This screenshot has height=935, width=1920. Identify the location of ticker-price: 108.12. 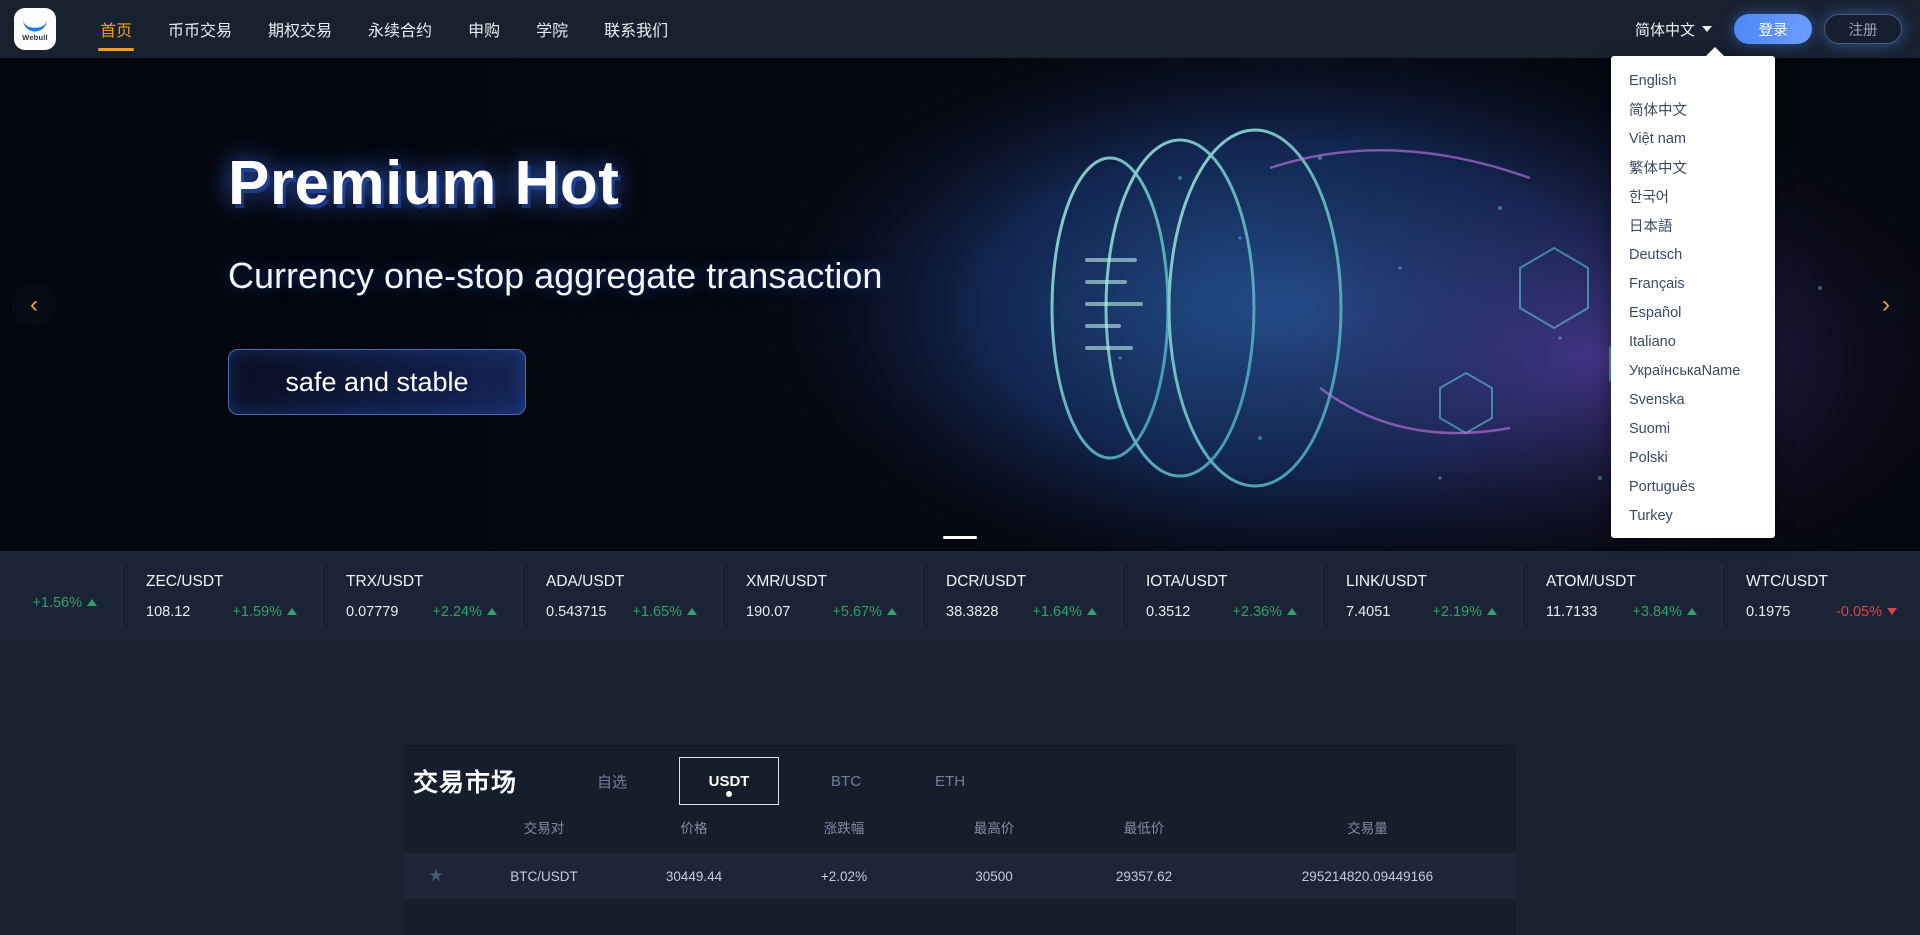
(168, 611).